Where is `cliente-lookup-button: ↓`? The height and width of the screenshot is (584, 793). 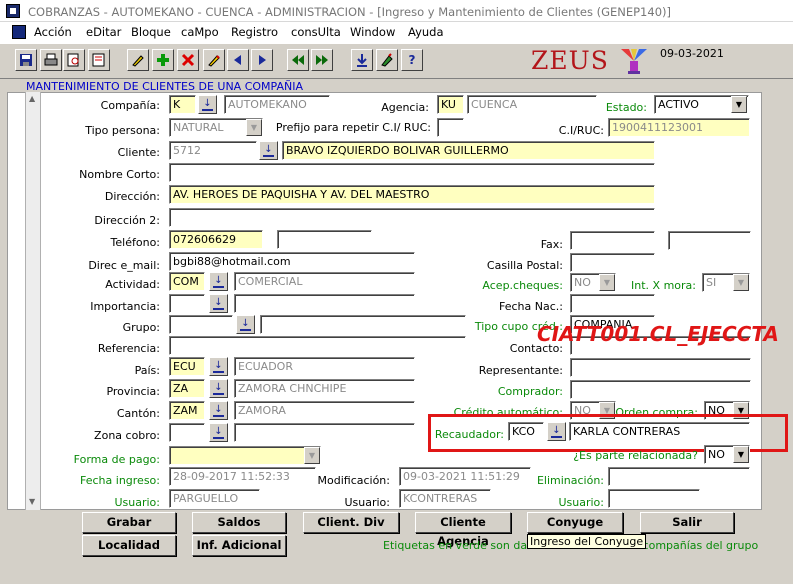
cliente-lookup-button: ↓ is located at coordinates (268, 150).